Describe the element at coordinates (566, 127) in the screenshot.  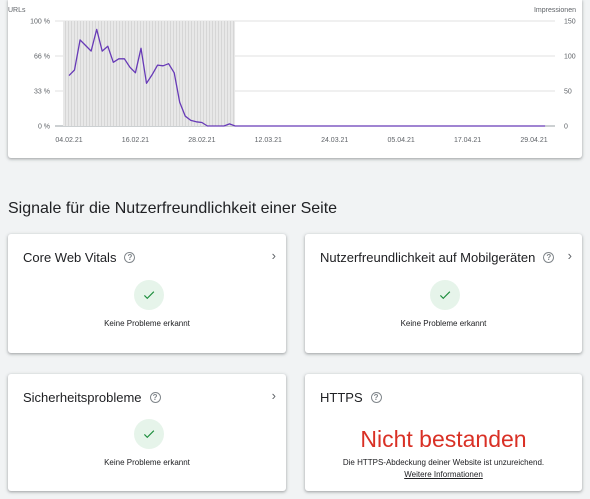
I see `right-tick-label: 0` at that location.